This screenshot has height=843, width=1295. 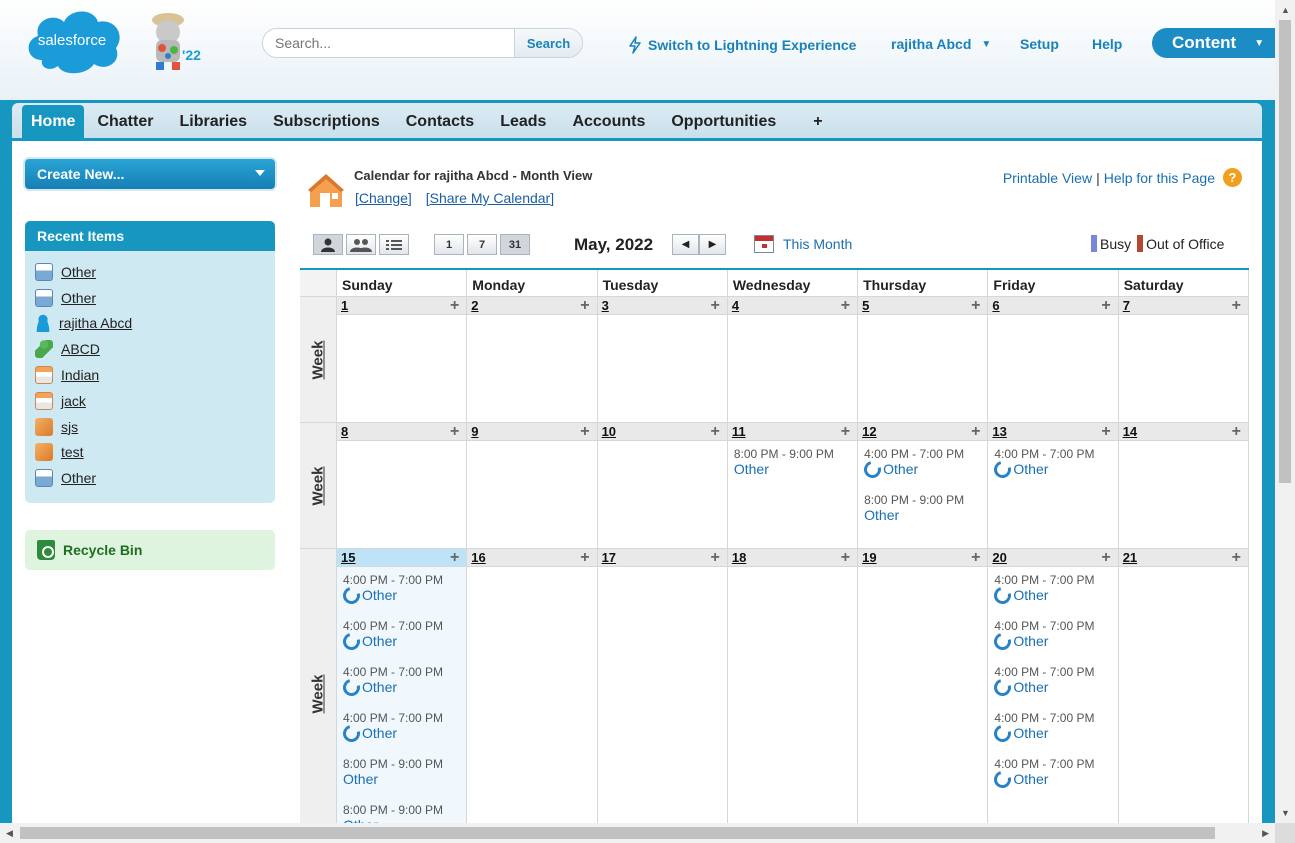 What do you see at coordinates (999, 557) in the screenshot?
I see `day-number-link: 20` at bounding box center [999, 557].